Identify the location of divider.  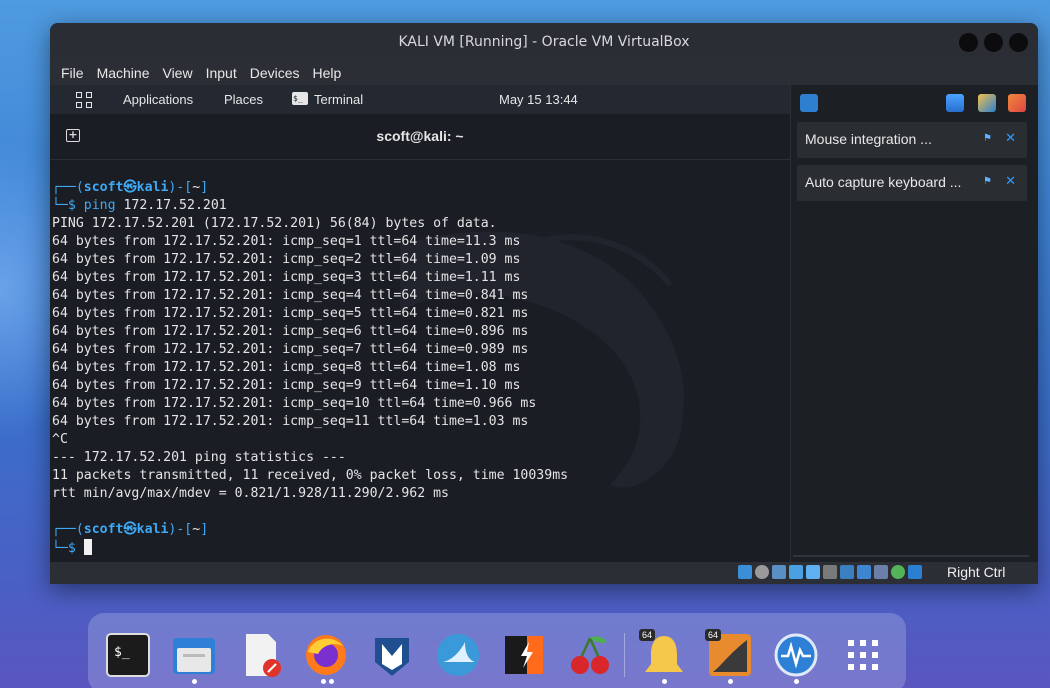
(911, 556).